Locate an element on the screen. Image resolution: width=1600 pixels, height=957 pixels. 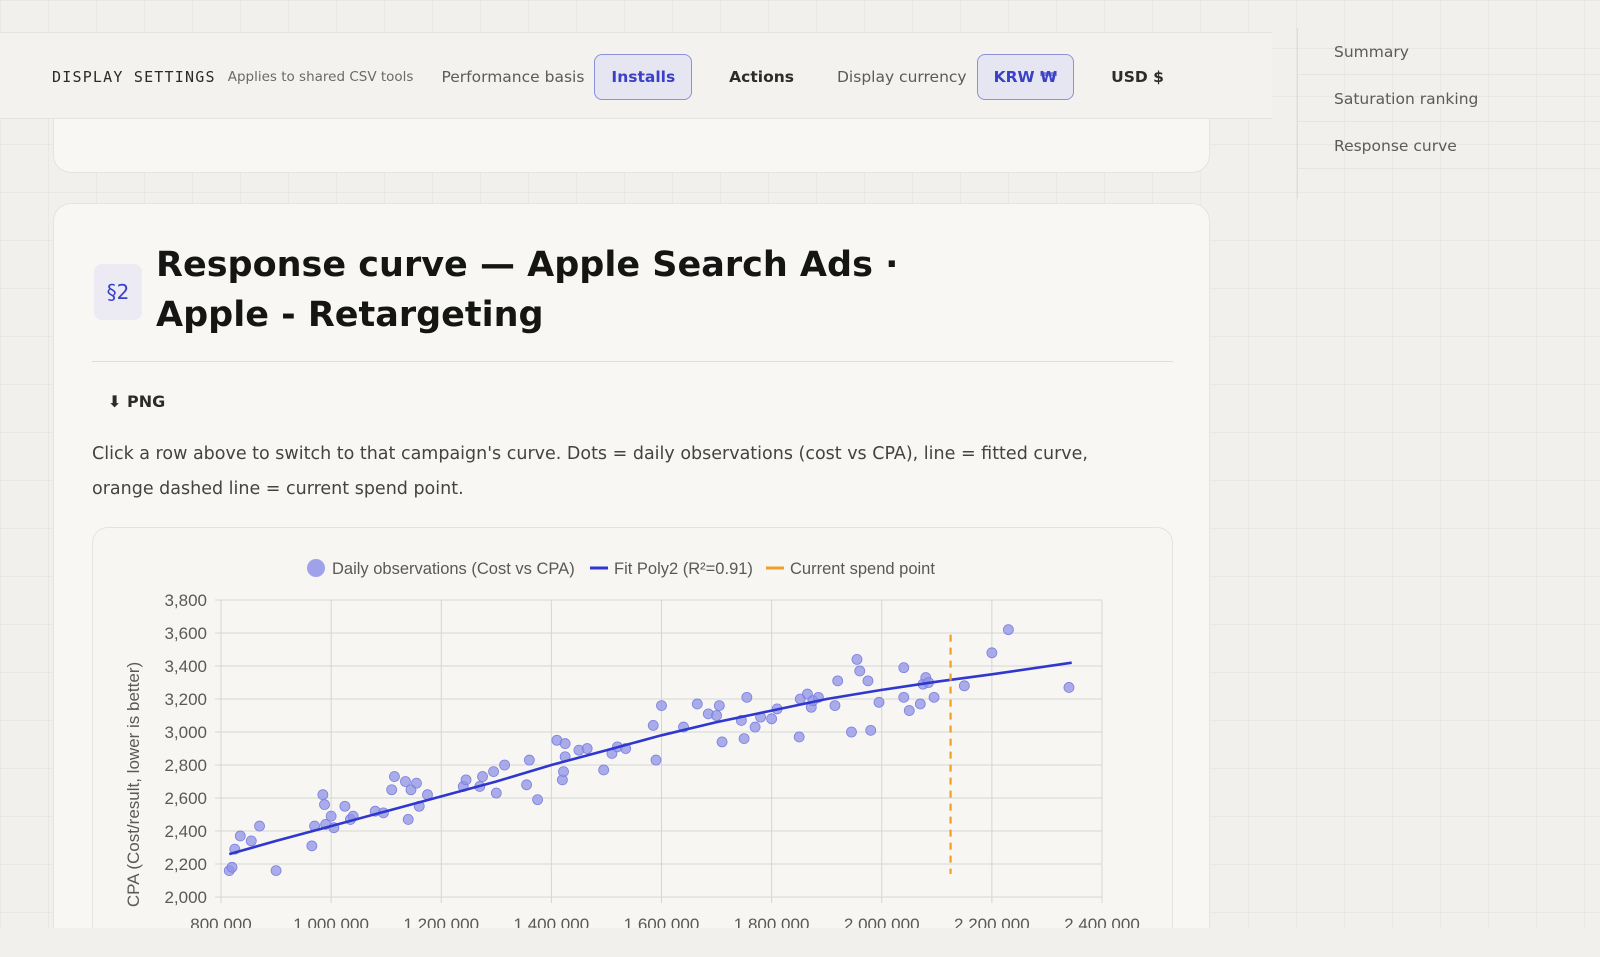
legend-current-label: Current spend point is located at coordinates (862, 569).